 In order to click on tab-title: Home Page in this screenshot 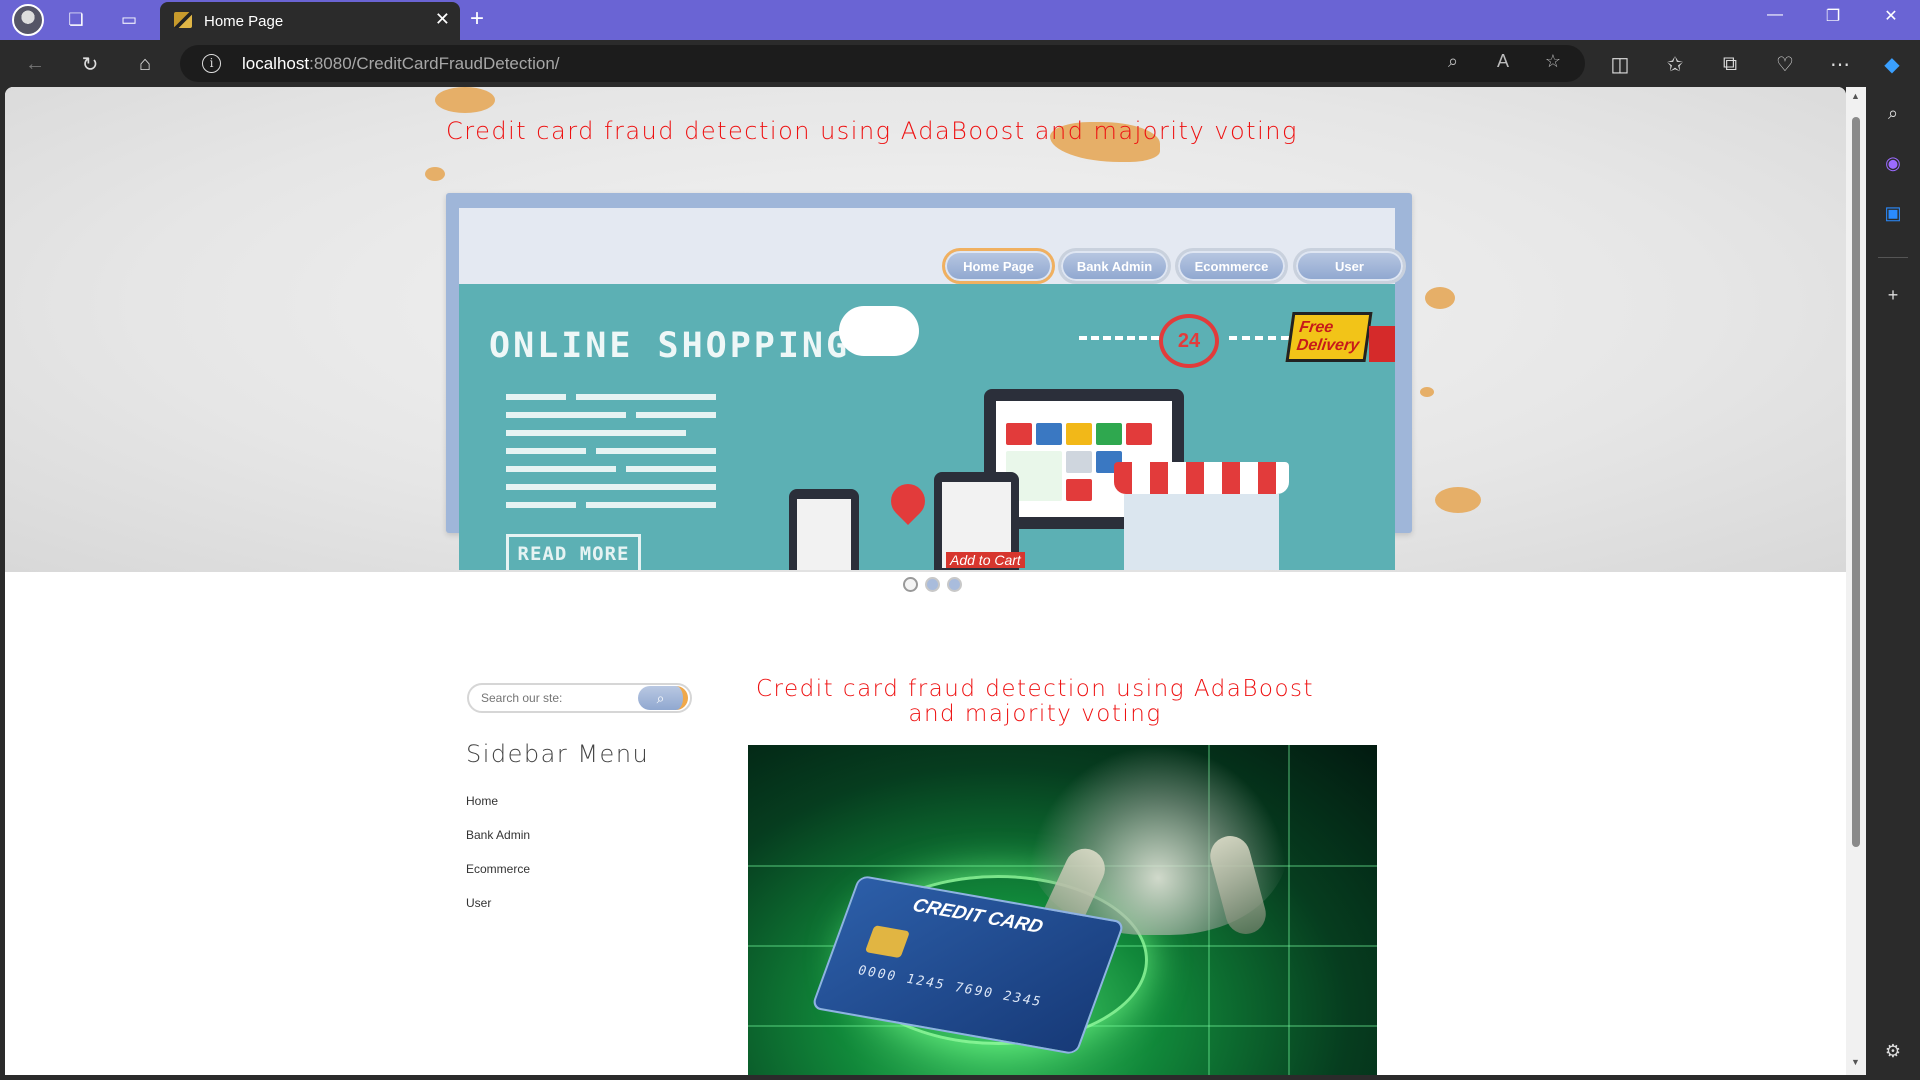, I will do `click(244, 21)`.